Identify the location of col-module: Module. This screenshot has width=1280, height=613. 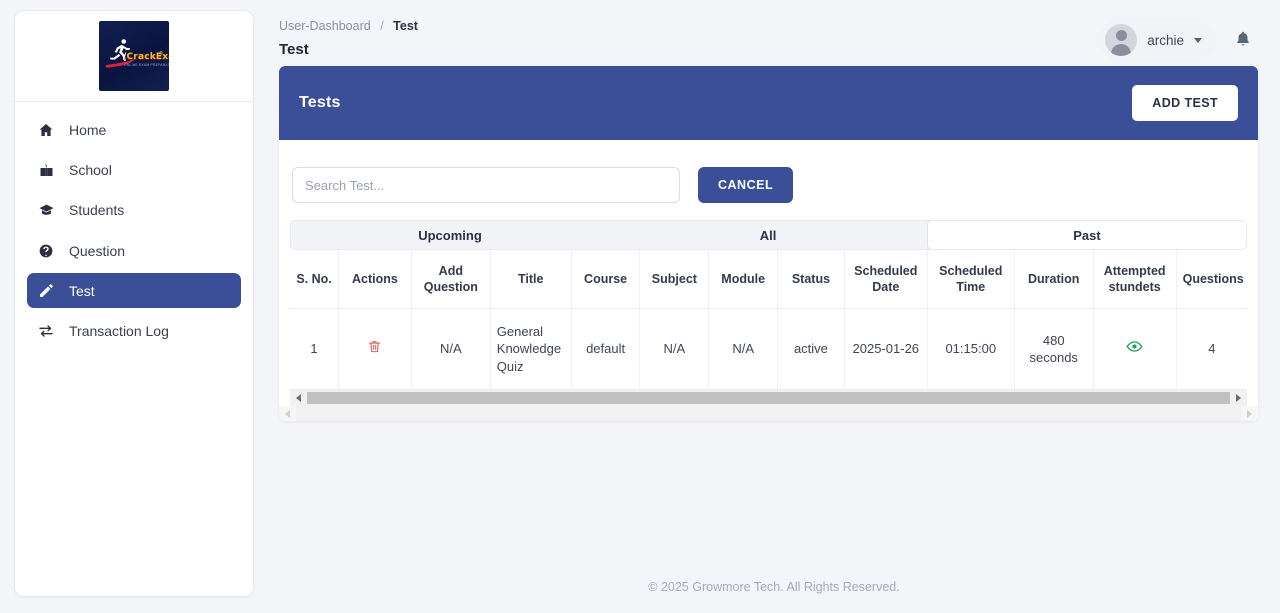
(743, 279).